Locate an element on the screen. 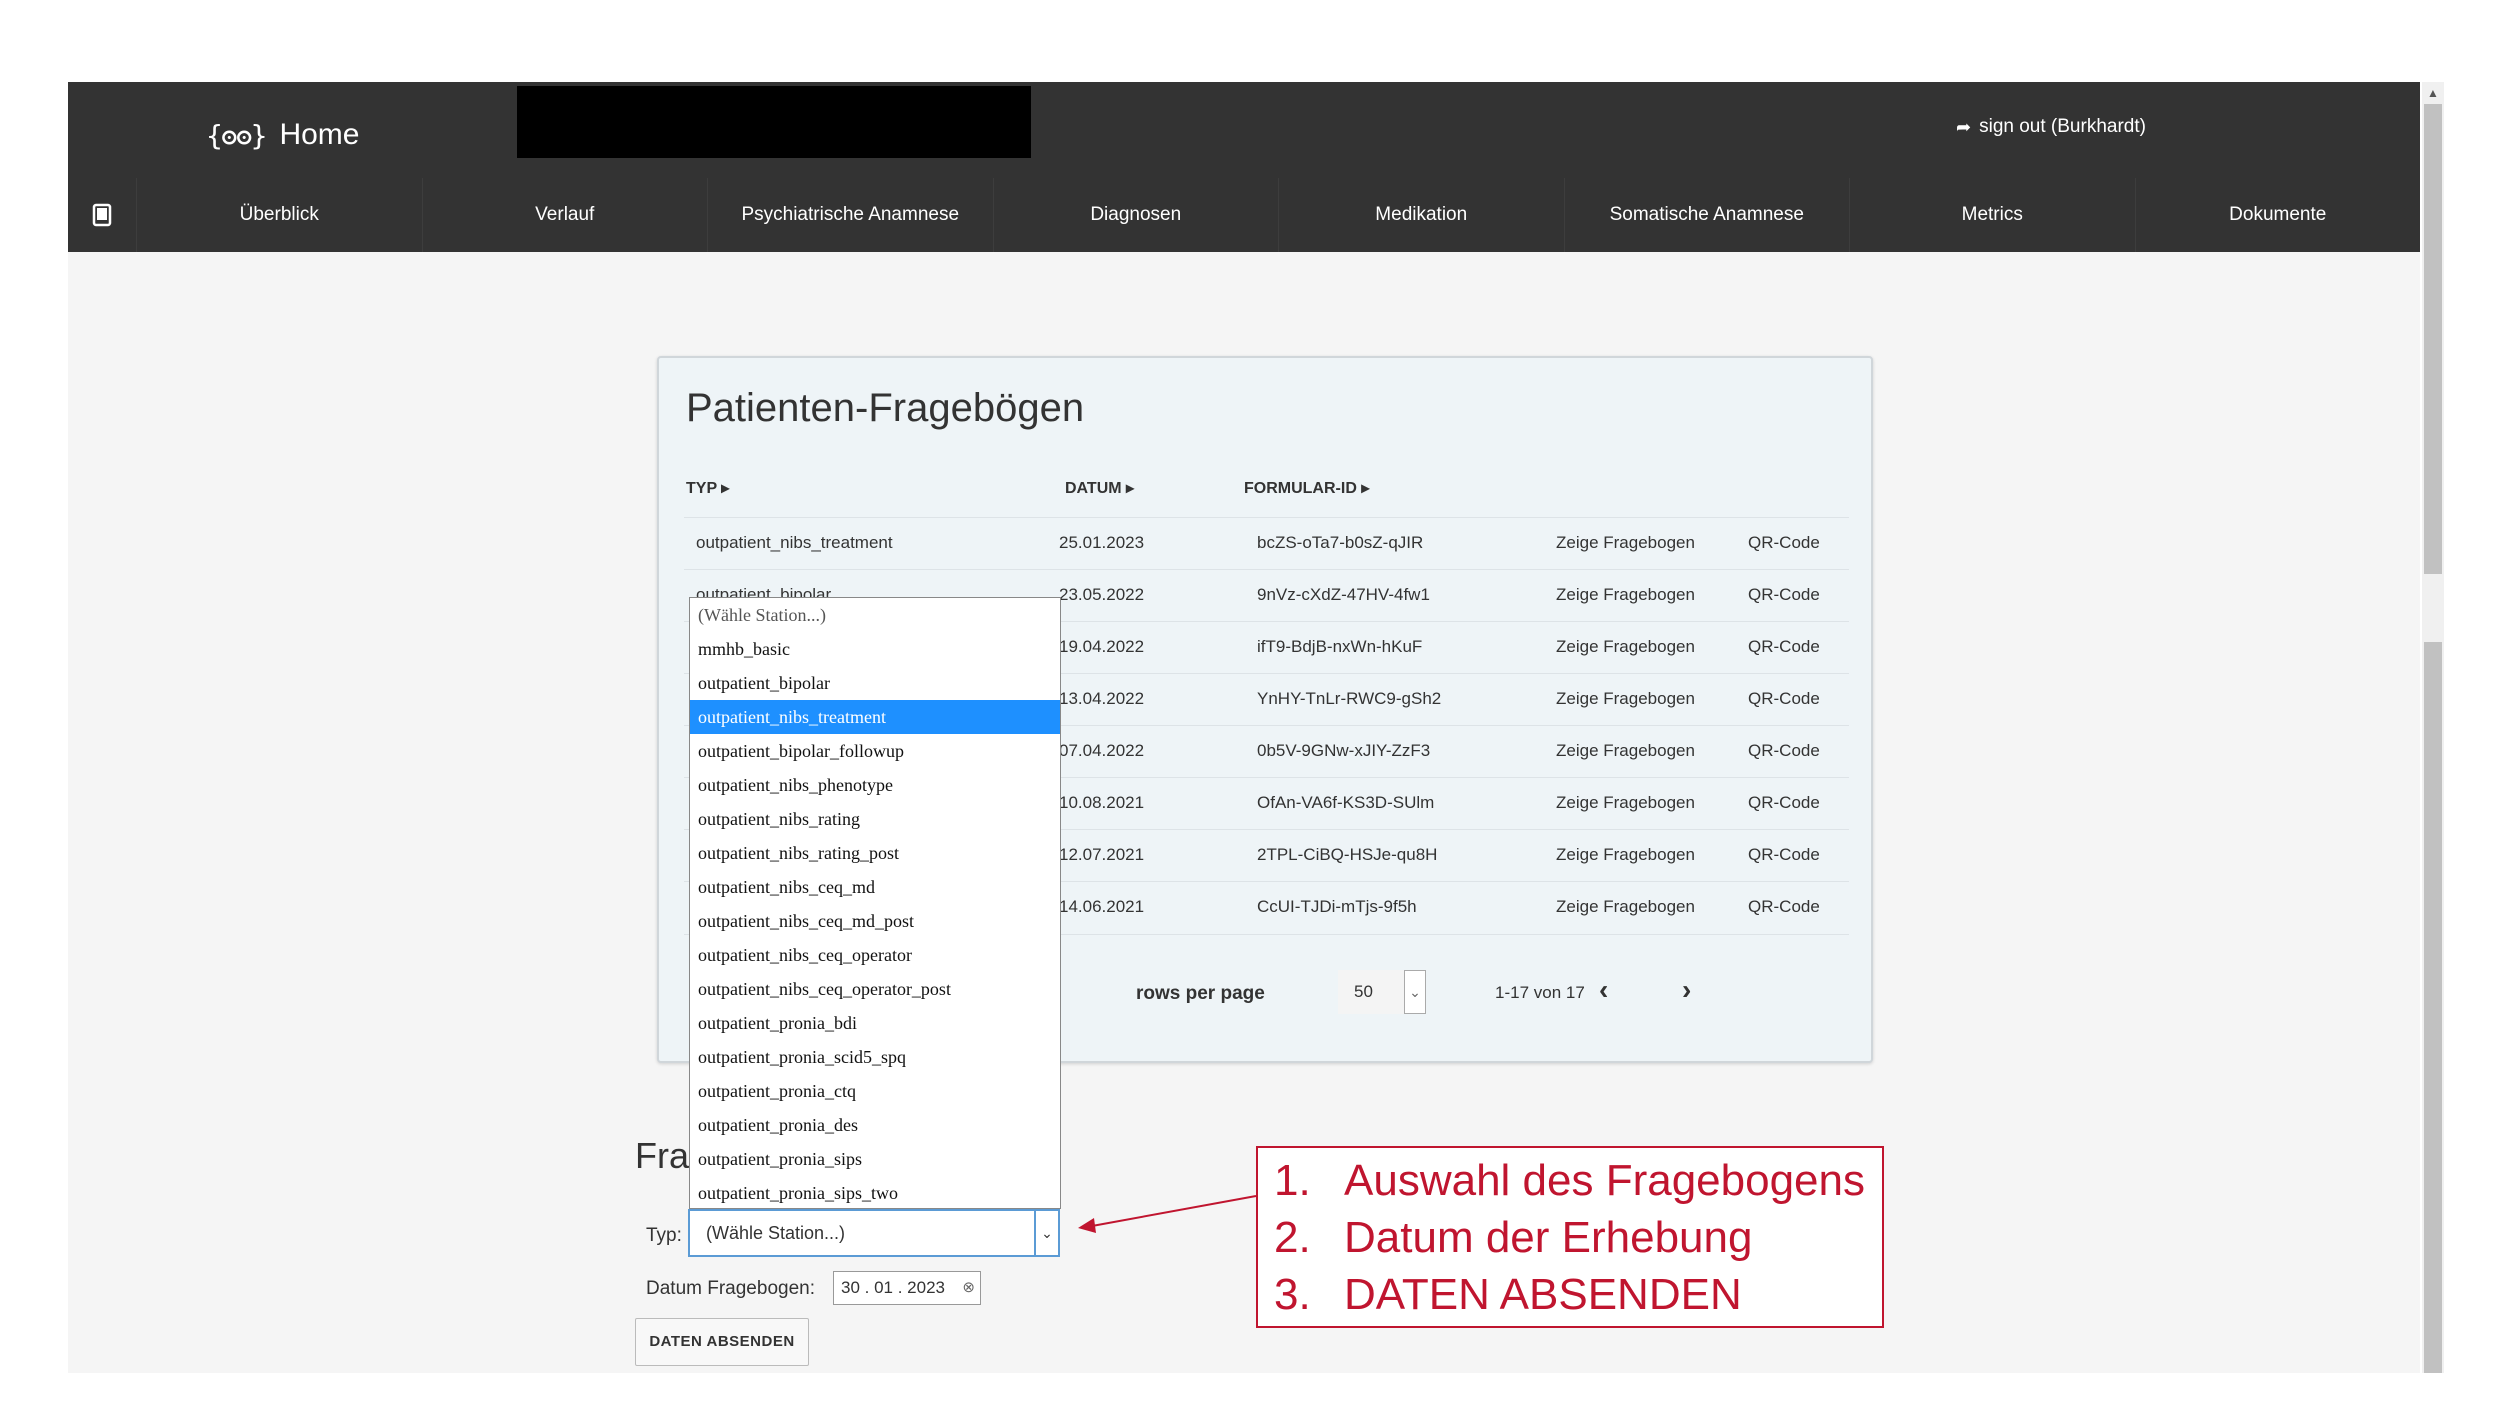 The height and width of the screenshot is (1406, 2500). nav-tab-psychiatrische-anamnese: Psychiatrische Anamnese is located at coordinates (850, 215).